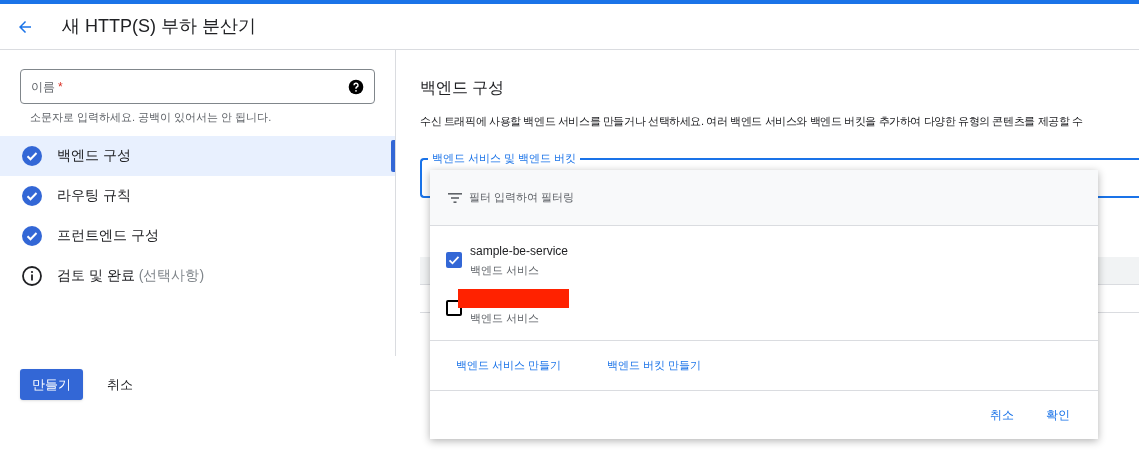 The width and height of the screenshot is (1139, 467). I want to click on helper-text: 소문자로 입력하세요. 공백이 있어서는 안 됩니다., so click(151, 117).